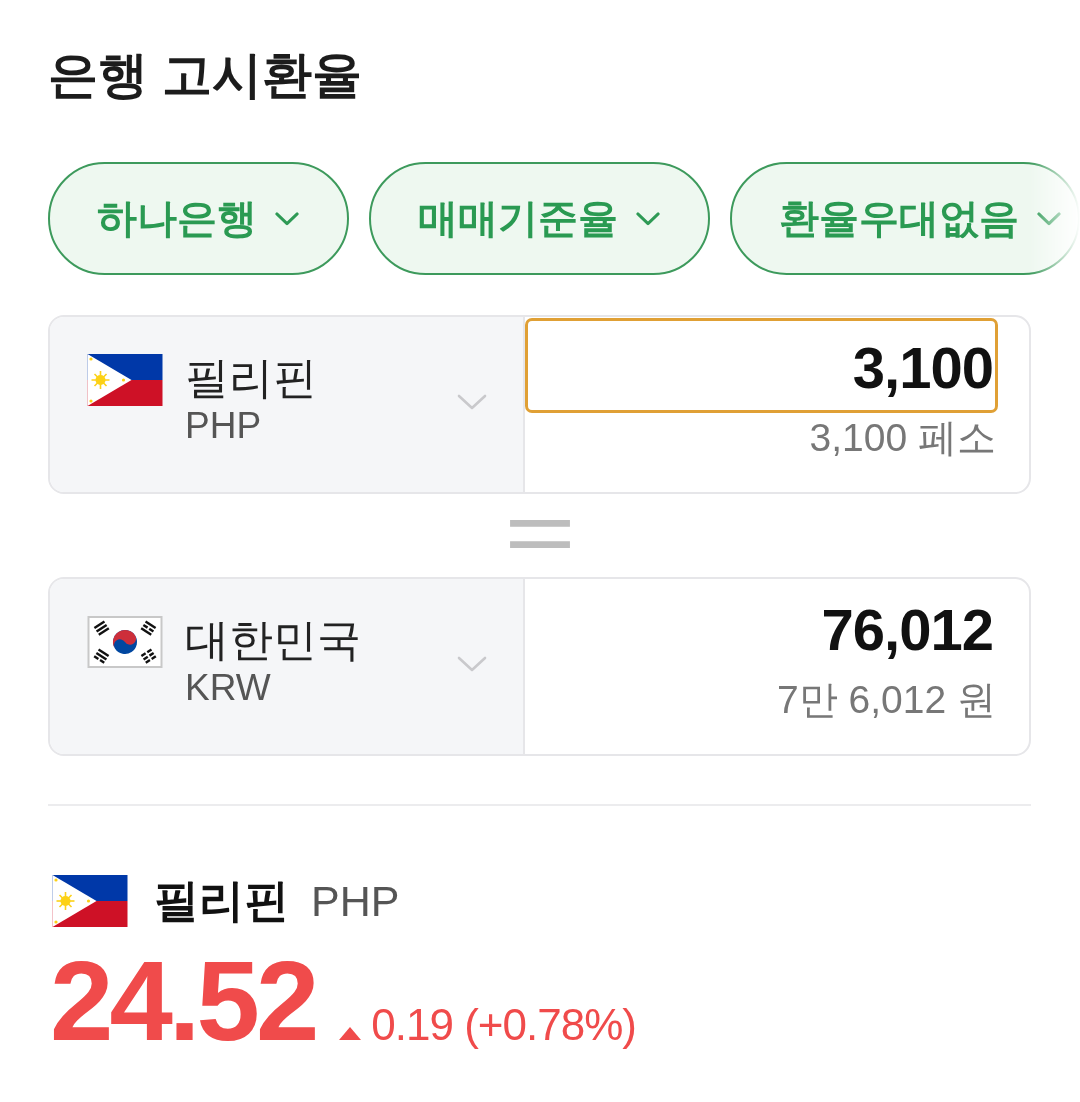 Image resolution: width=1080 pixels, height=1102 pixels. Describe the element at coordinates (273, 640) in the screenshot. I see `country-name: 대한민국` at that location.